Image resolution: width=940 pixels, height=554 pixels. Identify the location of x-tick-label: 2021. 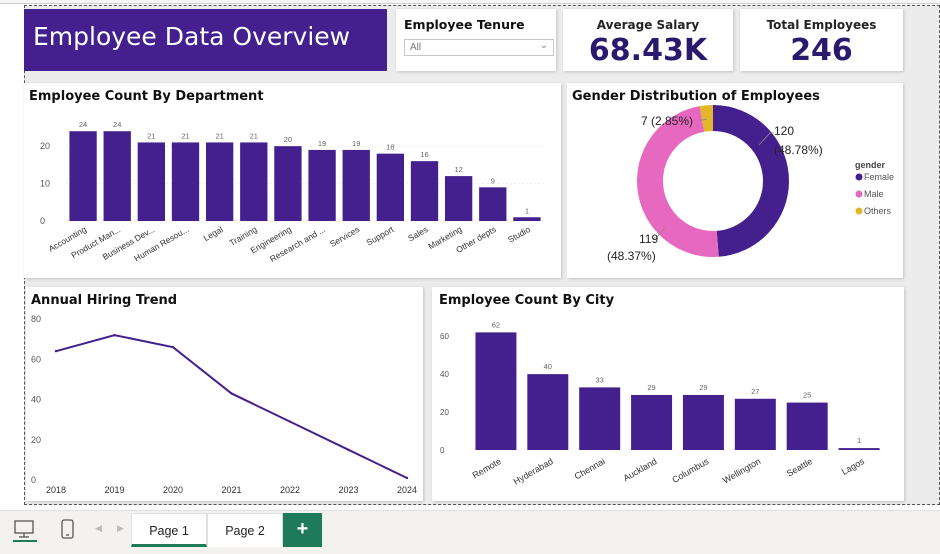
(231, 490).